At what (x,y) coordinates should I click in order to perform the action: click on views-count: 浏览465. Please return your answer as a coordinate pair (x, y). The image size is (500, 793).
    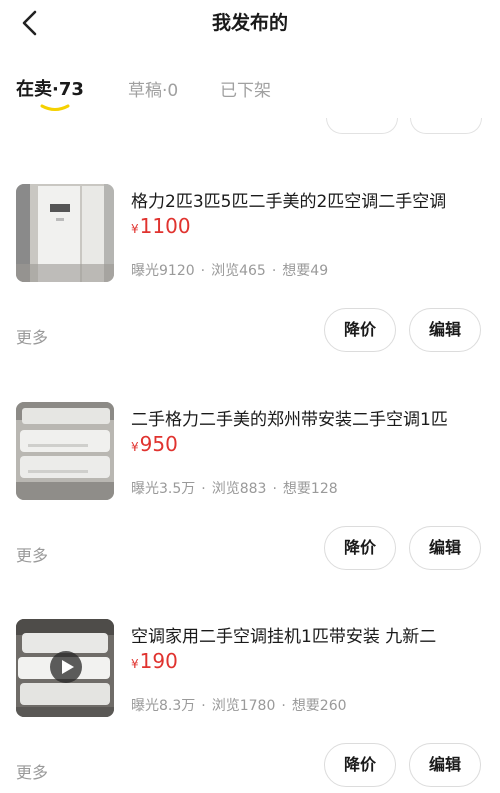
    Looking at the image, I should click on (238, 271).